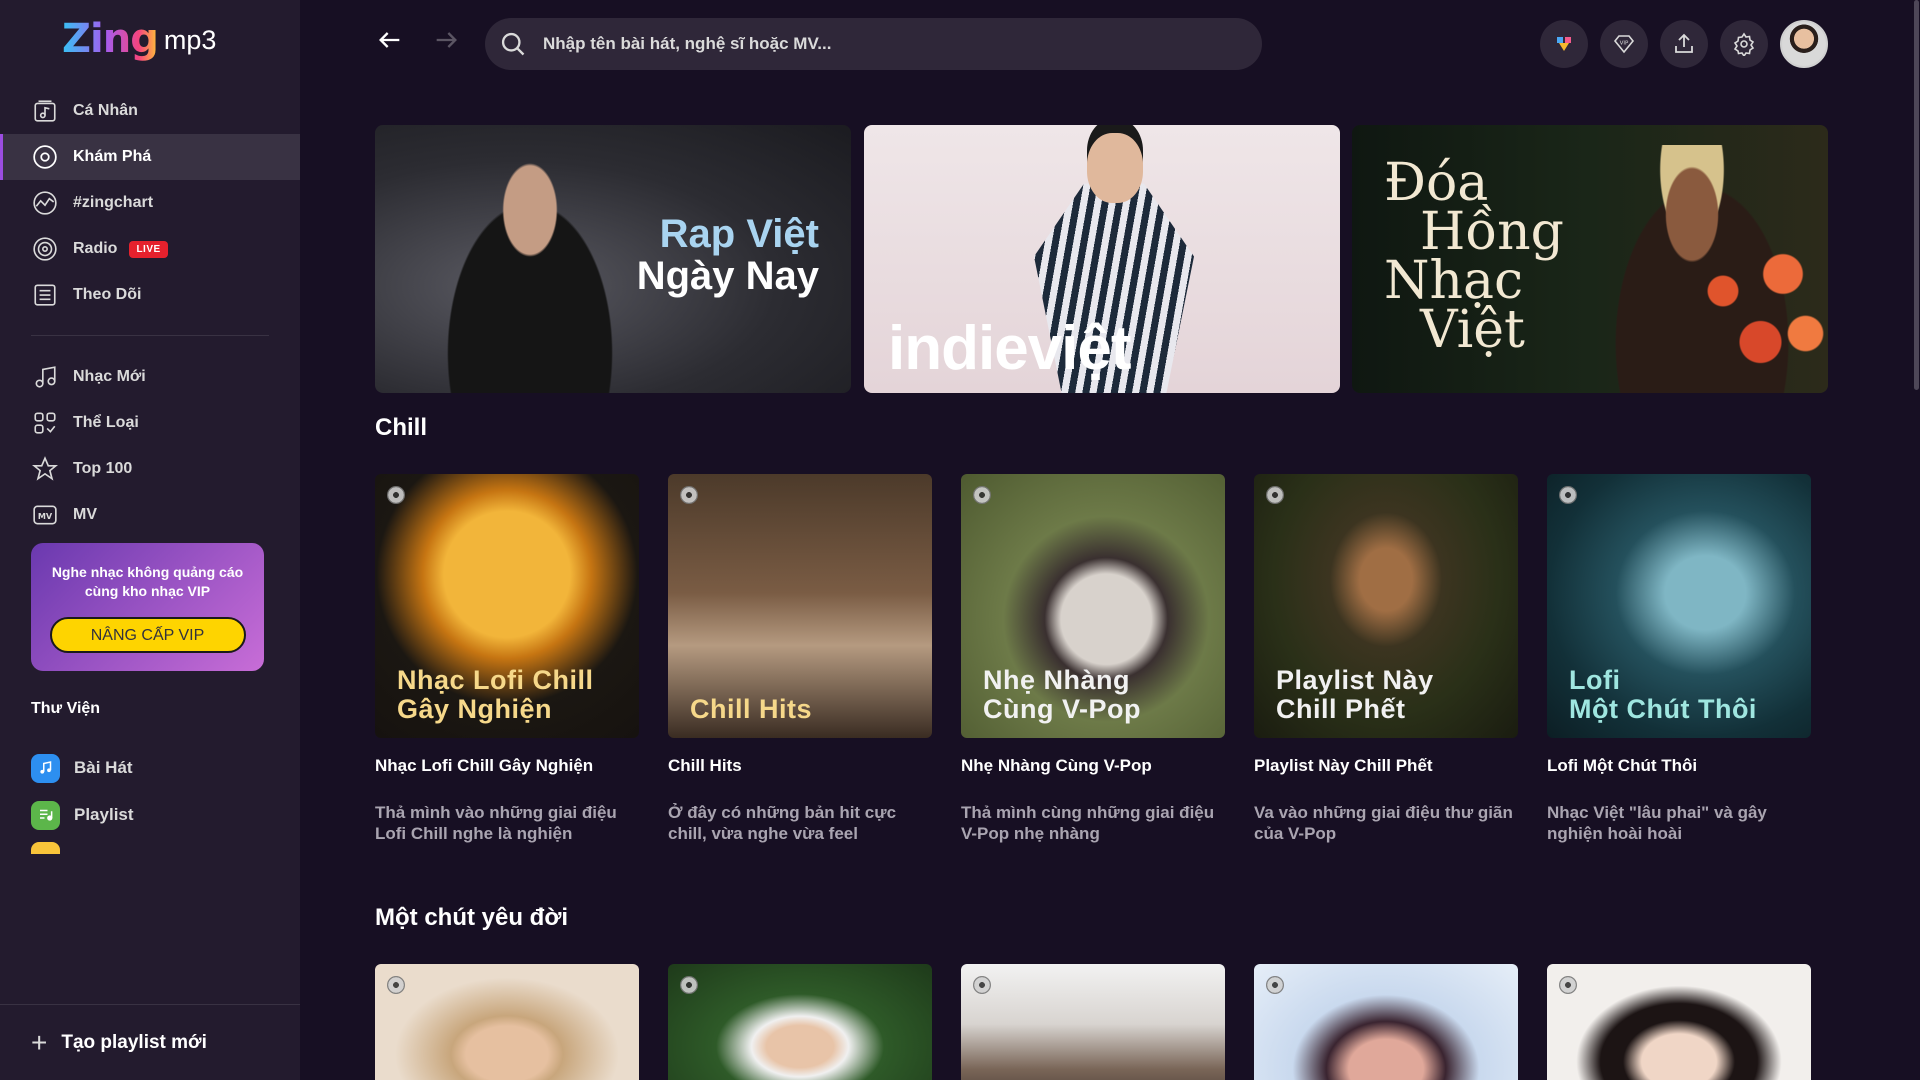 This screenshot has width=1920, height=1080. I want to click on playlist-cover: Lofi Một Chút Thôi, so click(1679, 606).